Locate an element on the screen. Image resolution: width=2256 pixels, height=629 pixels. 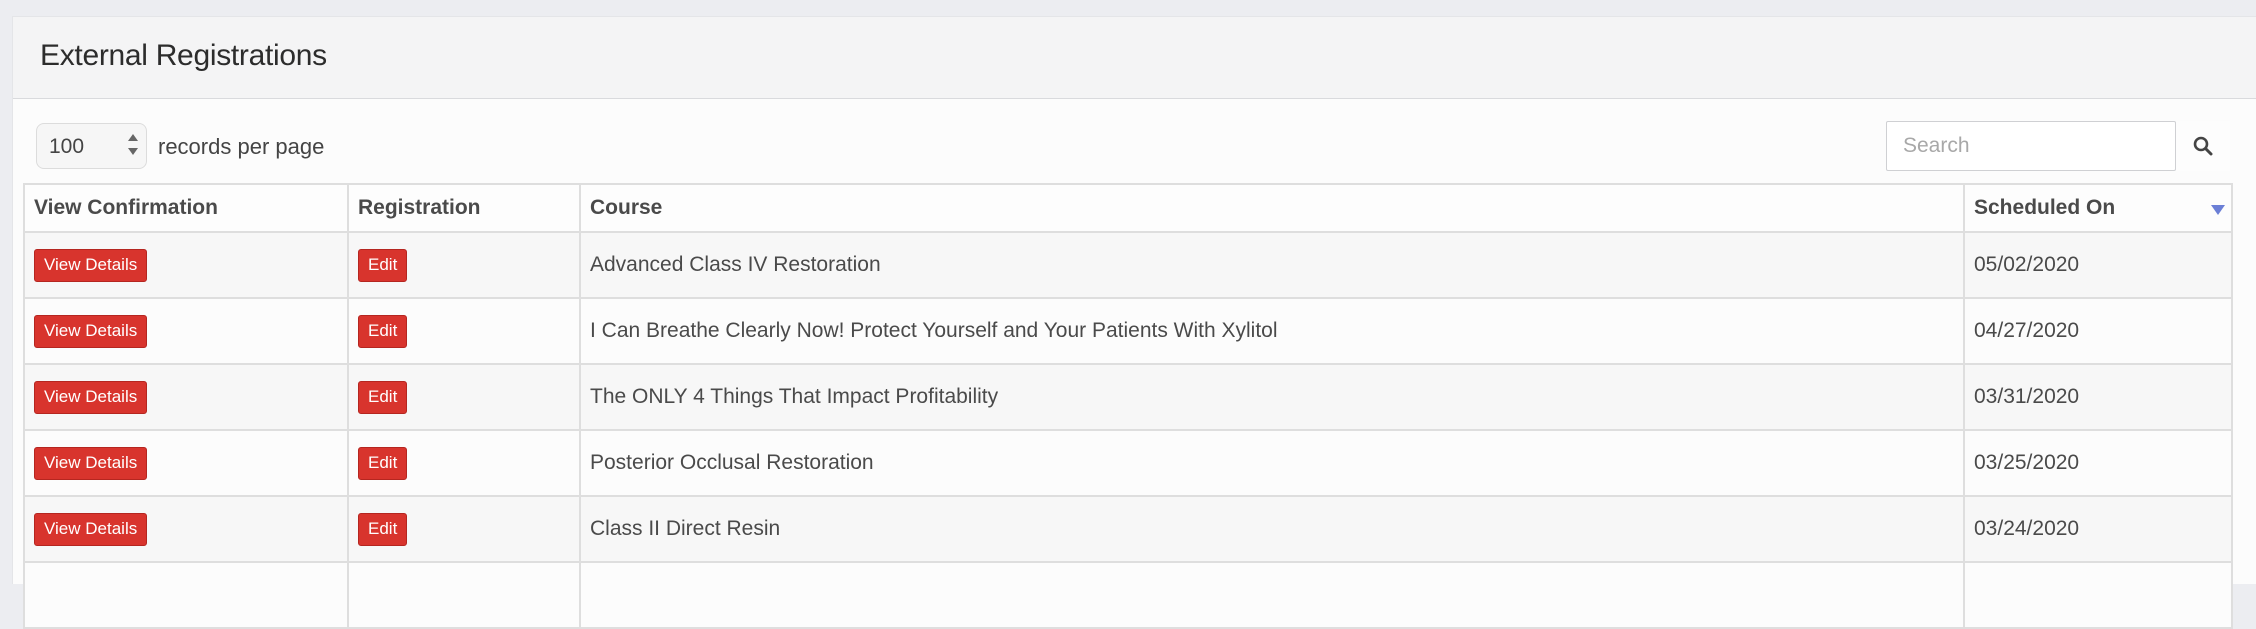
scheduled-on-cell: 03/25/2020 is located at coordinates (2098, 463).